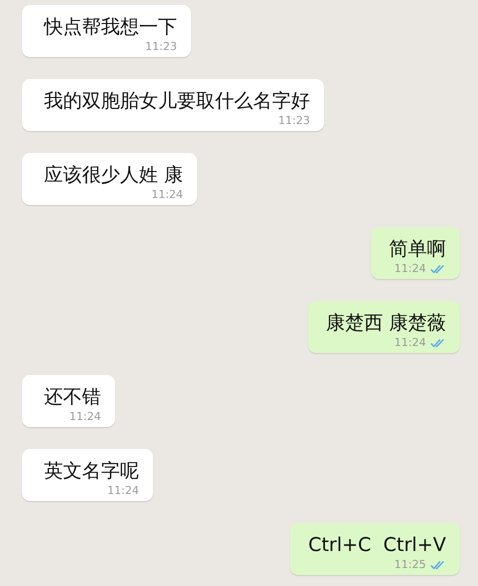  Describe the element at coordinates (72, 397) in the screenshot. I see `message-text: 还不错` at that location.